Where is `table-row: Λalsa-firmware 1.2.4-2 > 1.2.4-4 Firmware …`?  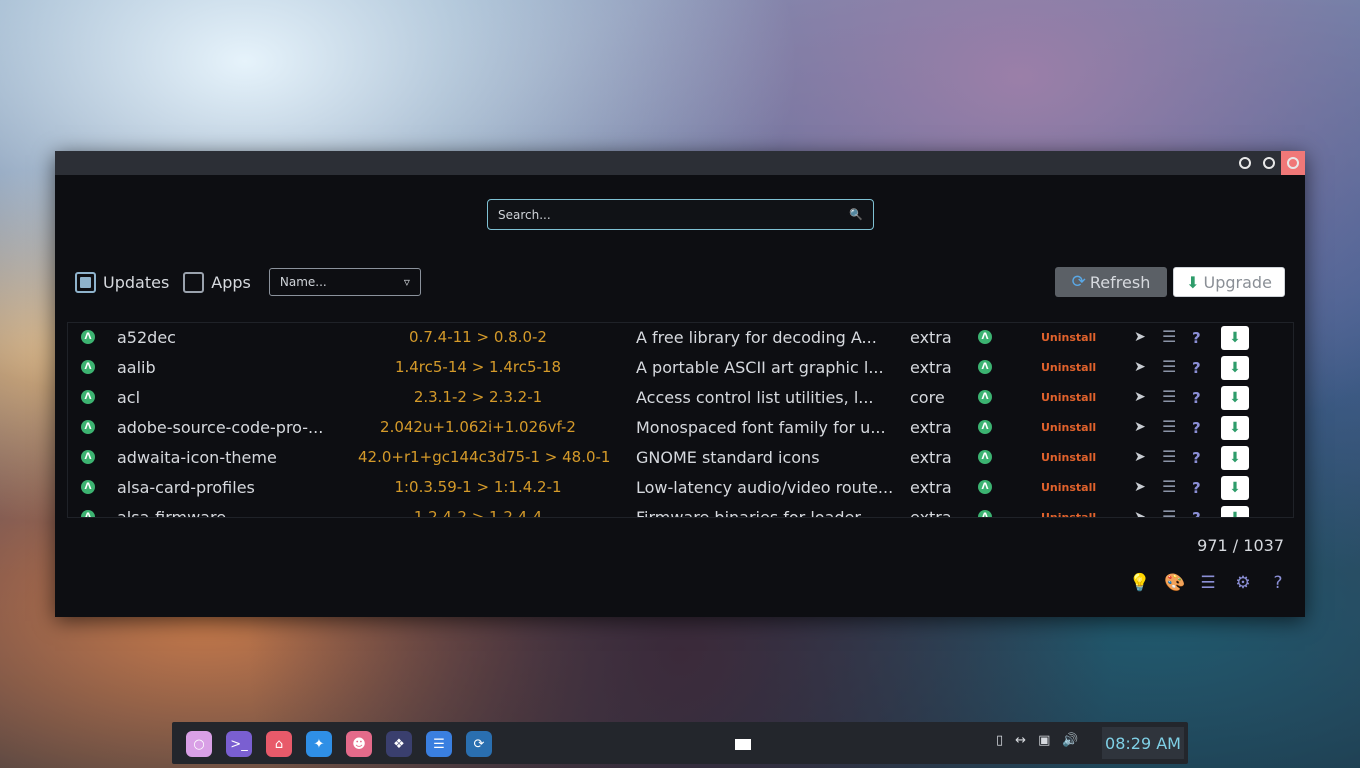 table-row: Λalsa-firmware 1.2.4-2 > 1.2.4-4 Firmware … is located at coordinates (680, 510).